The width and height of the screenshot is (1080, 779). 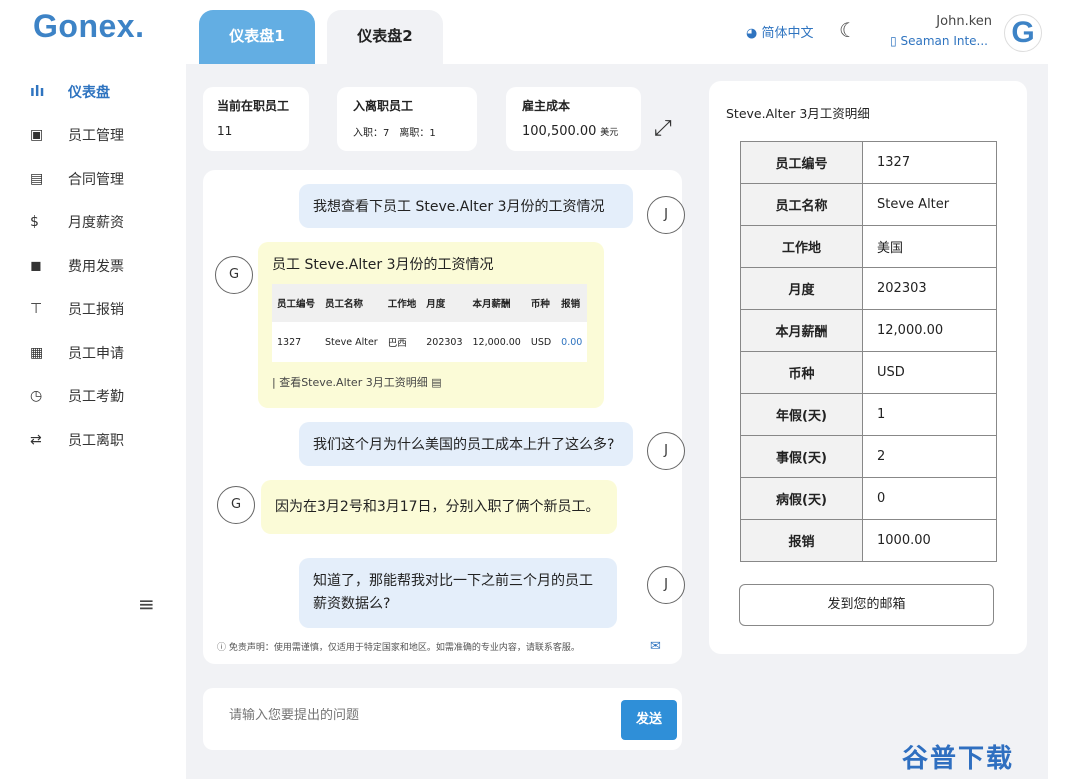 What do you see at coordinates (964, 21) in the screenshot?
I see `user-name: John.ken` at bounding box center [964, 21].